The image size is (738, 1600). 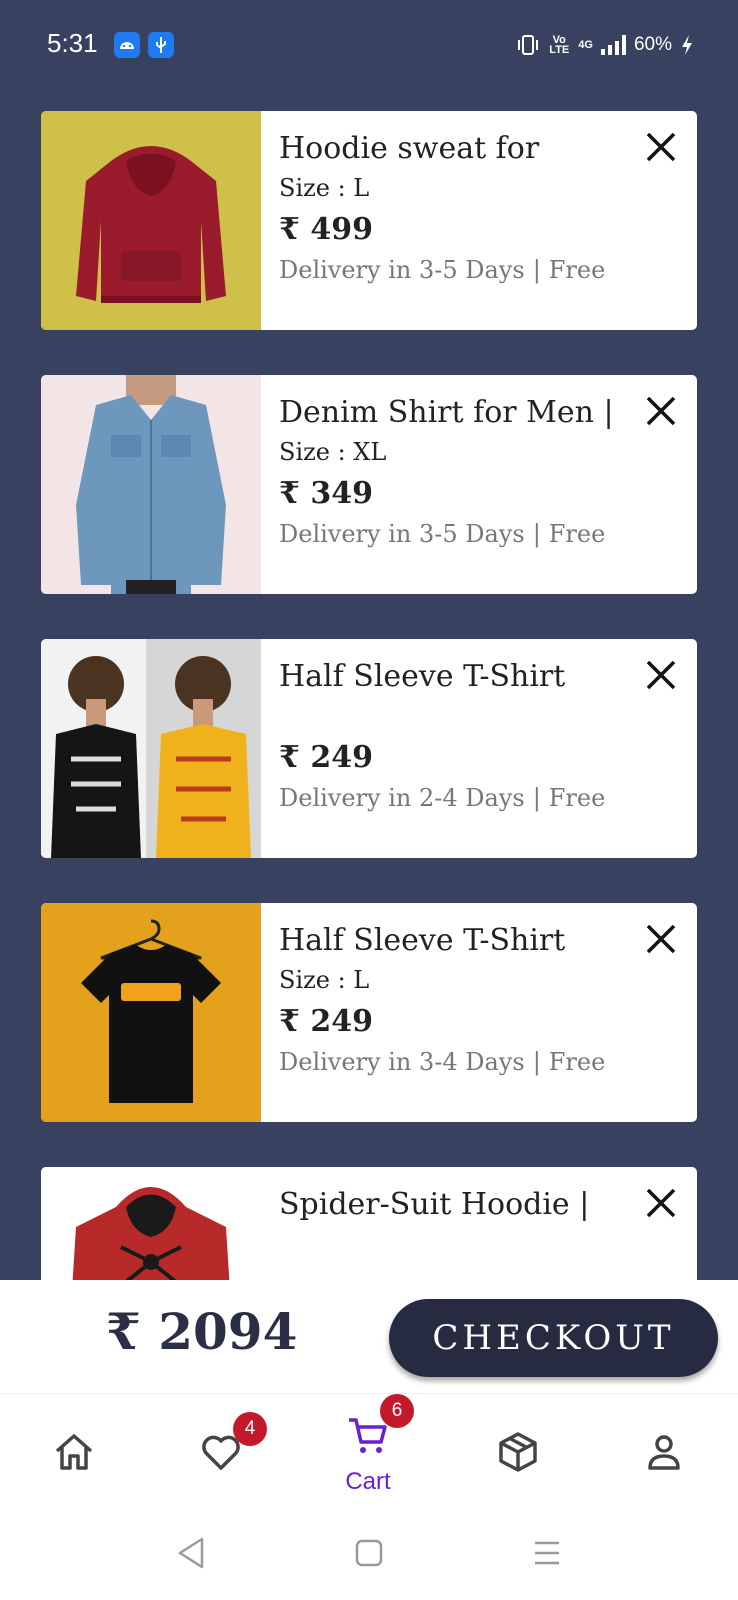 What do you see at coordinates (448, 1205) in the screenshot?
I see `product-title: Spider-Suit Hoodie |` at bounding box center [448, 1205].